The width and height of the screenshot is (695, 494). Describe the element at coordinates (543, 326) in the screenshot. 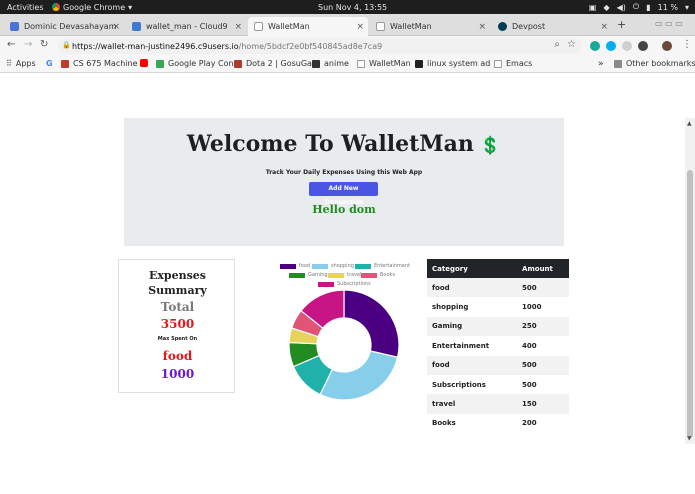

I see `amount-cell: 250` at that location.